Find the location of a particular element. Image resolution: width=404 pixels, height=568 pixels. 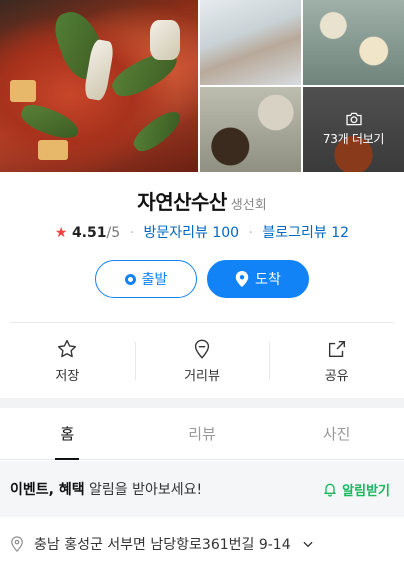

notice-rest: 알림을 받아보세요! is located at coordinates (143, 490).